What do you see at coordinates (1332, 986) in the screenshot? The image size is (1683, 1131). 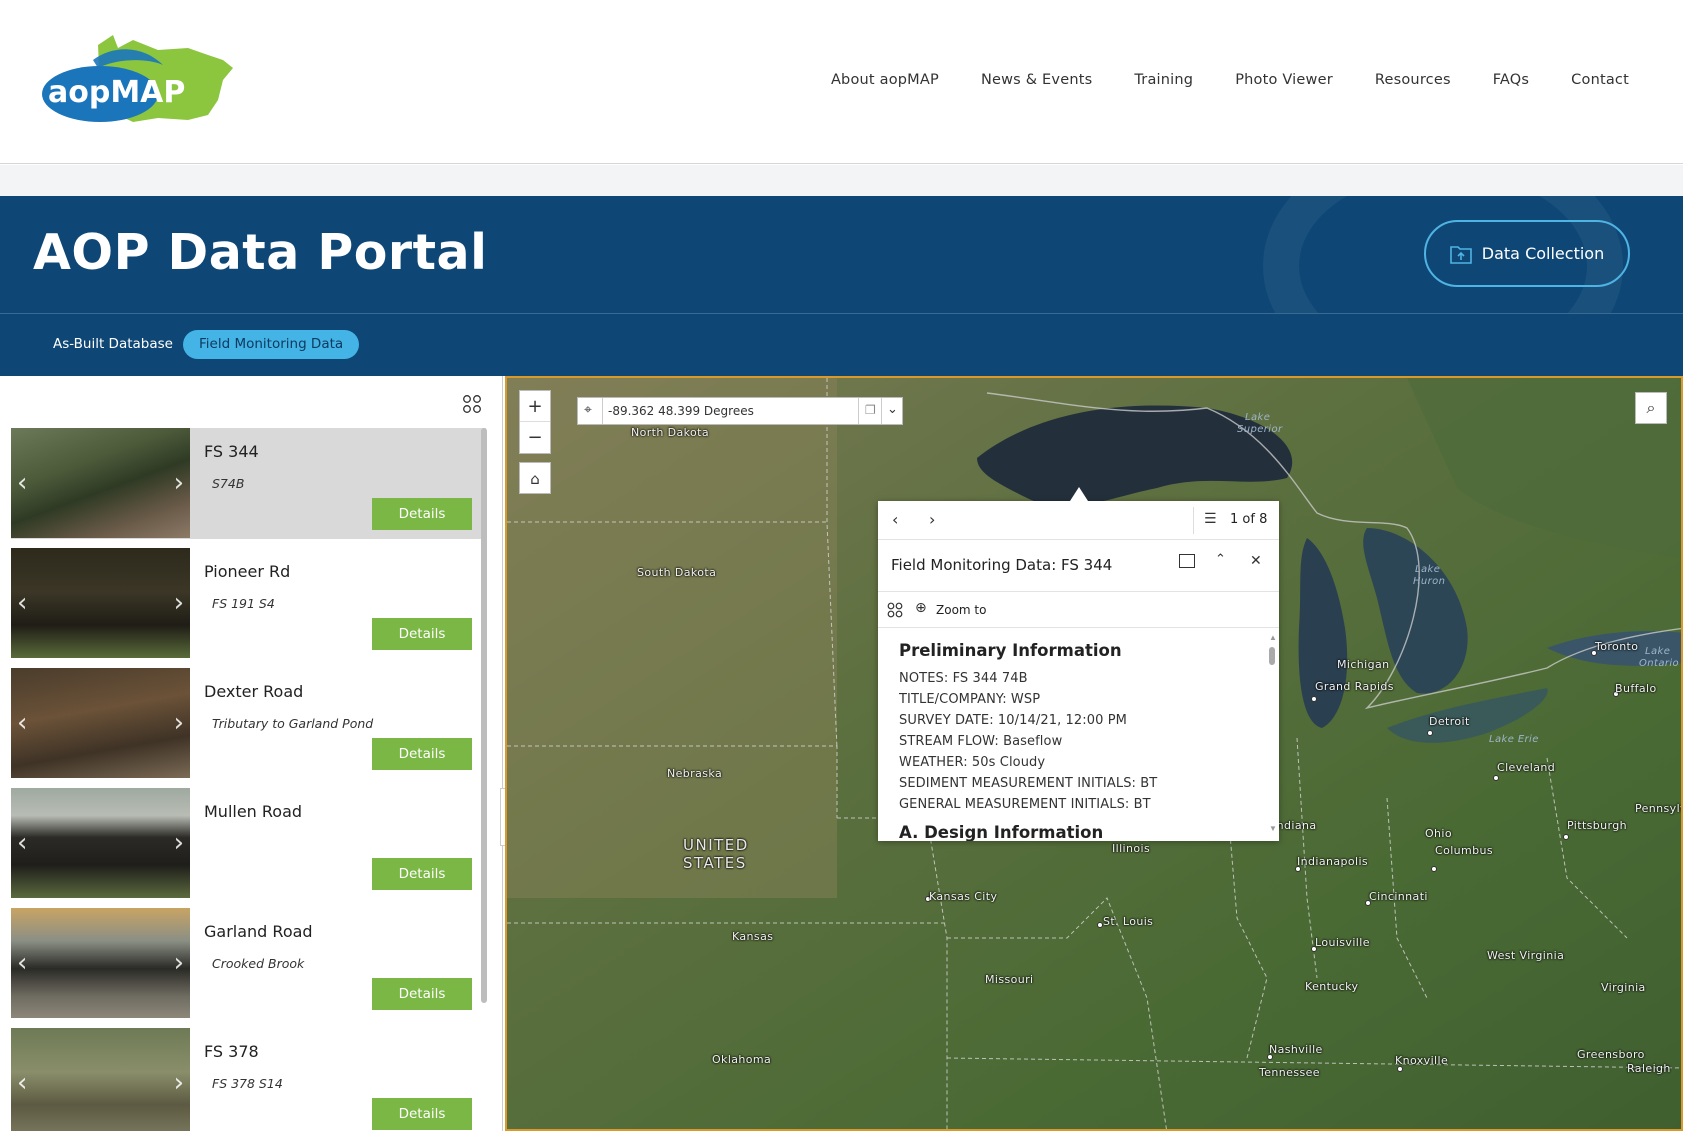 I see `map-label: Kentucky` at bounding box center [1332, 986].